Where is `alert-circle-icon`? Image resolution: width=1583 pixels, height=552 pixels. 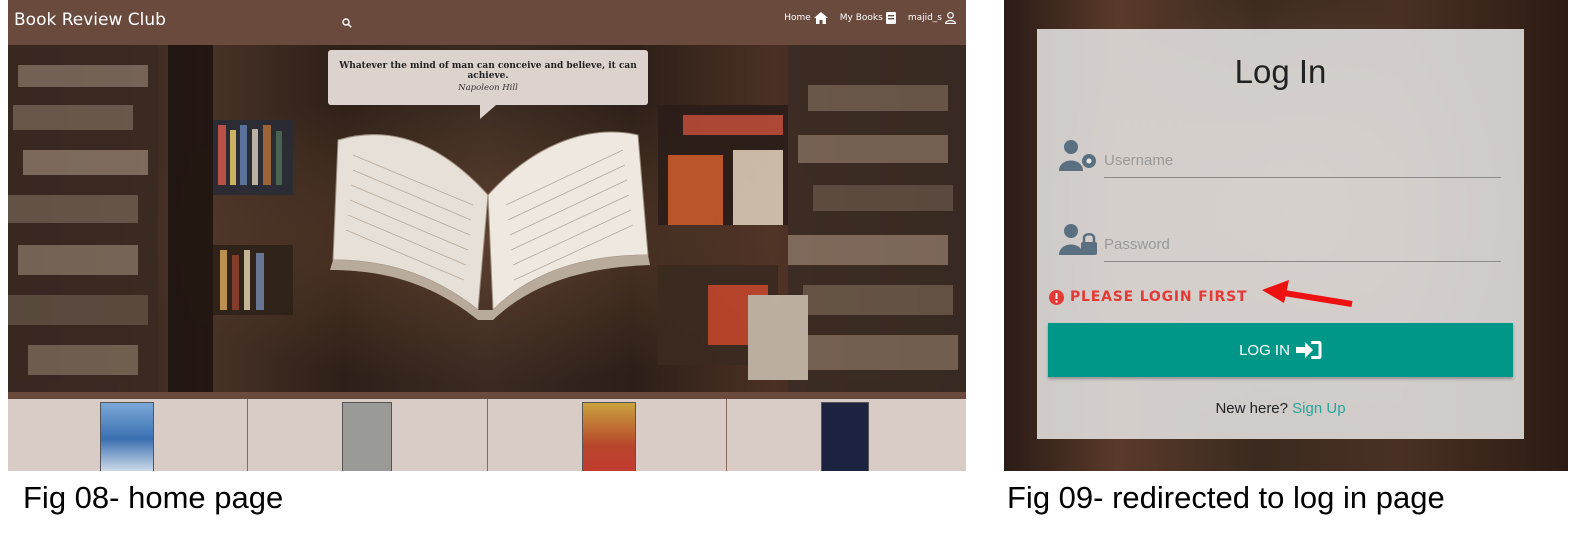 alert-circle-icon is located at coordinates (1056, 297).